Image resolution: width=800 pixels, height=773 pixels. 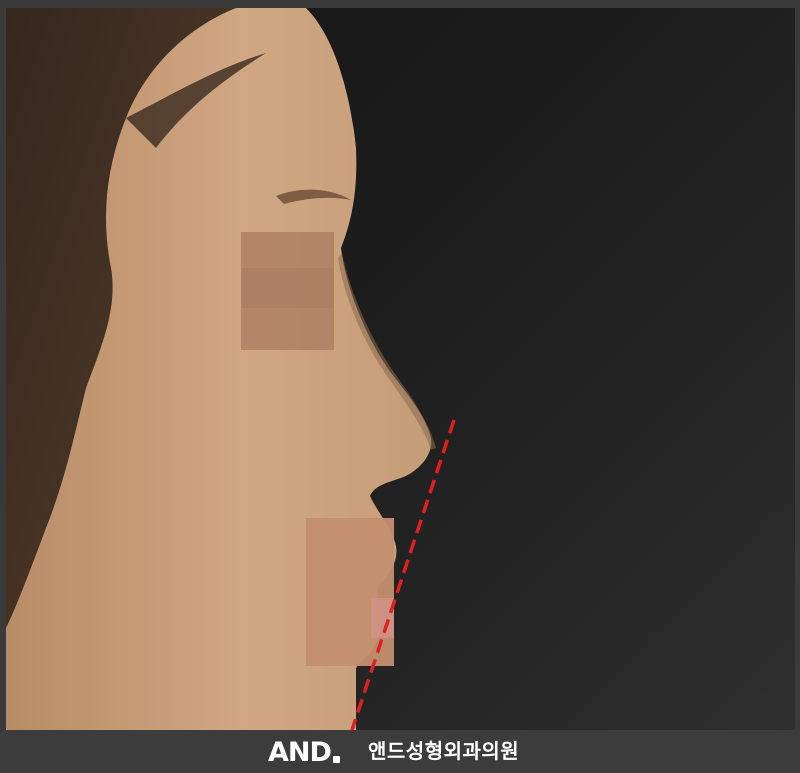 I want to click on clinic-name: 앤드성형외과의원, so click(x=444, y=751).